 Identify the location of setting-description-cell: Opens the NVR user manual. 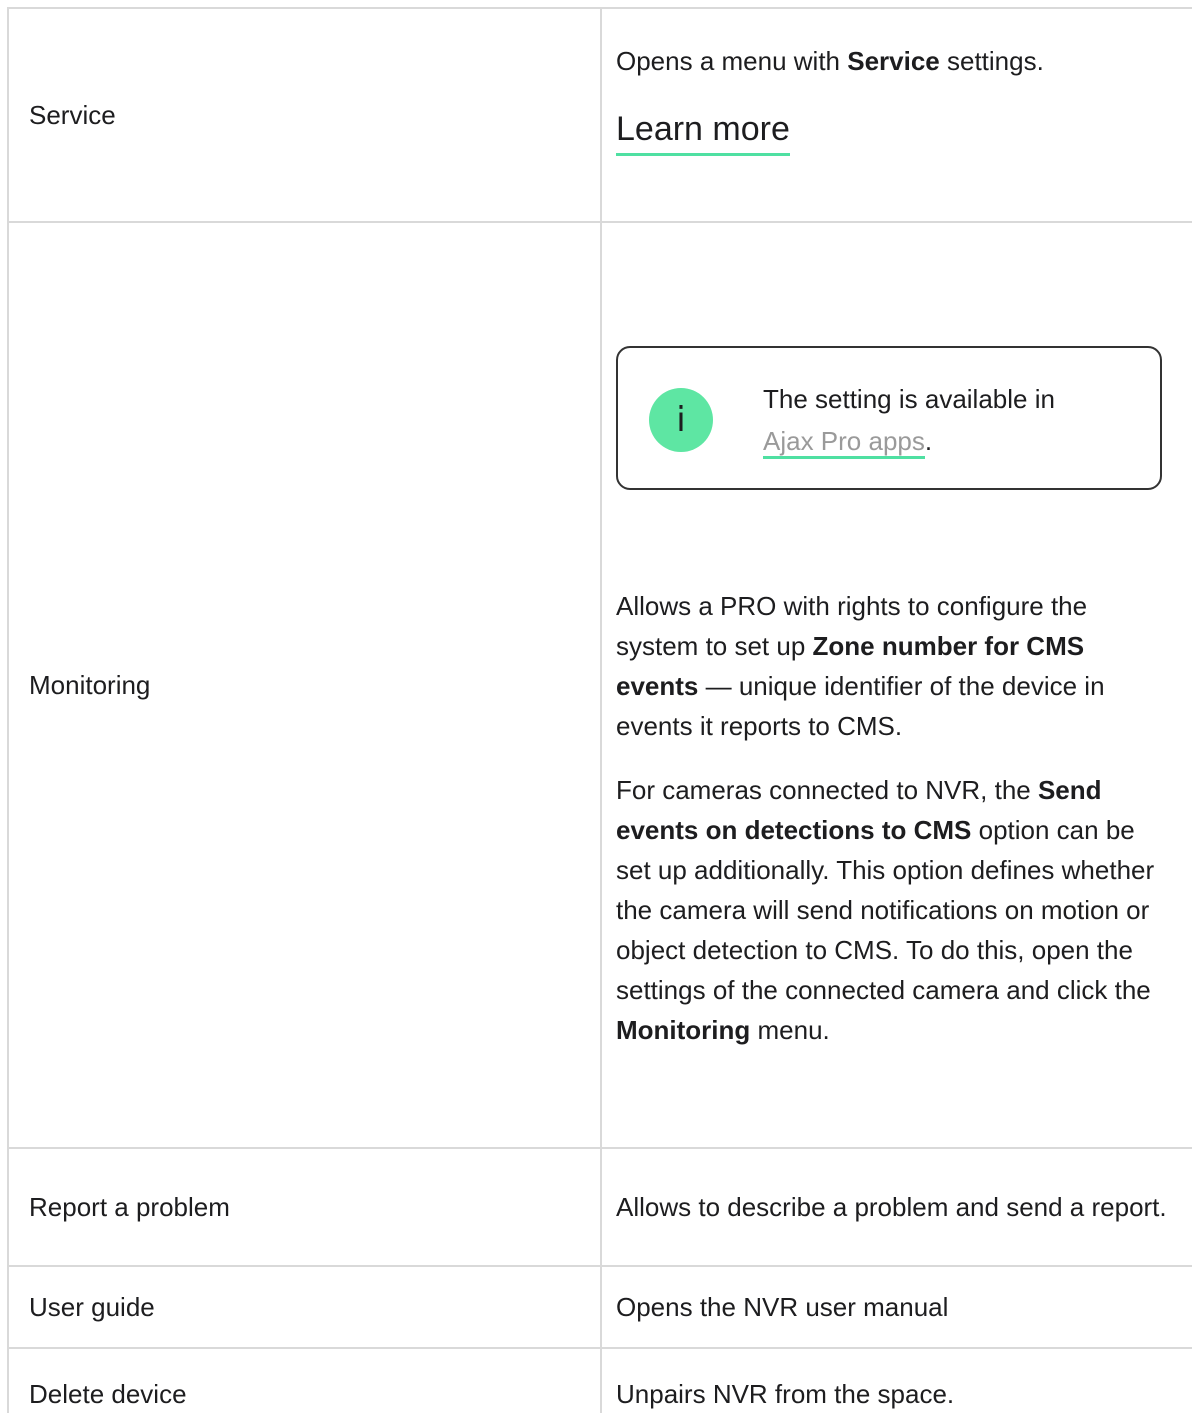
(896, 1307).